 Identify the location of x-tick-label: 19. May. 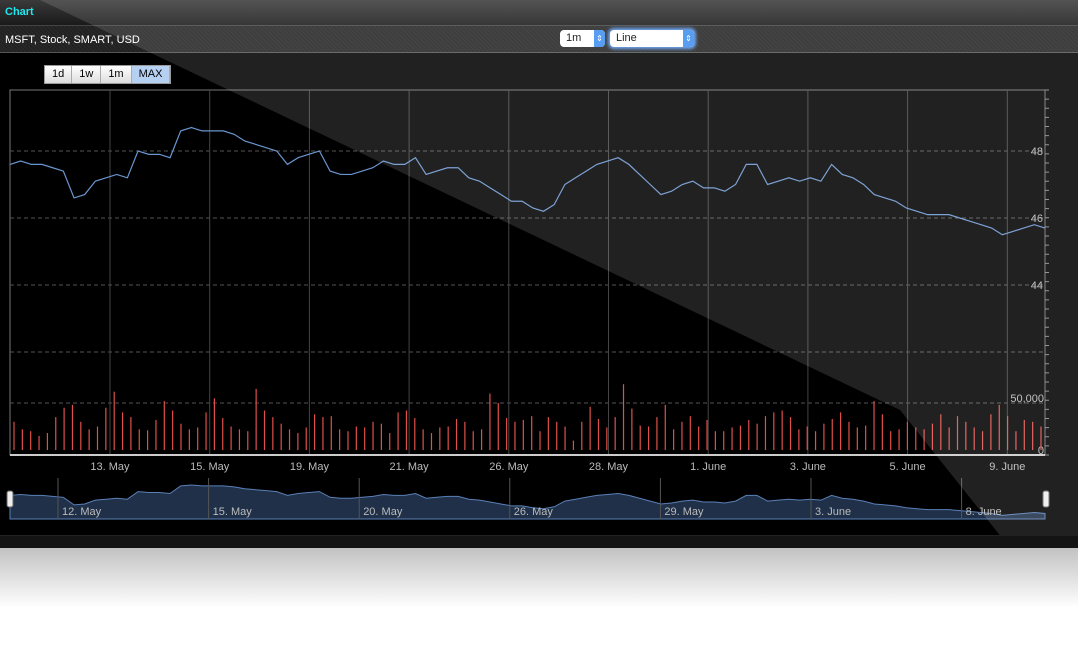
(310, 467).